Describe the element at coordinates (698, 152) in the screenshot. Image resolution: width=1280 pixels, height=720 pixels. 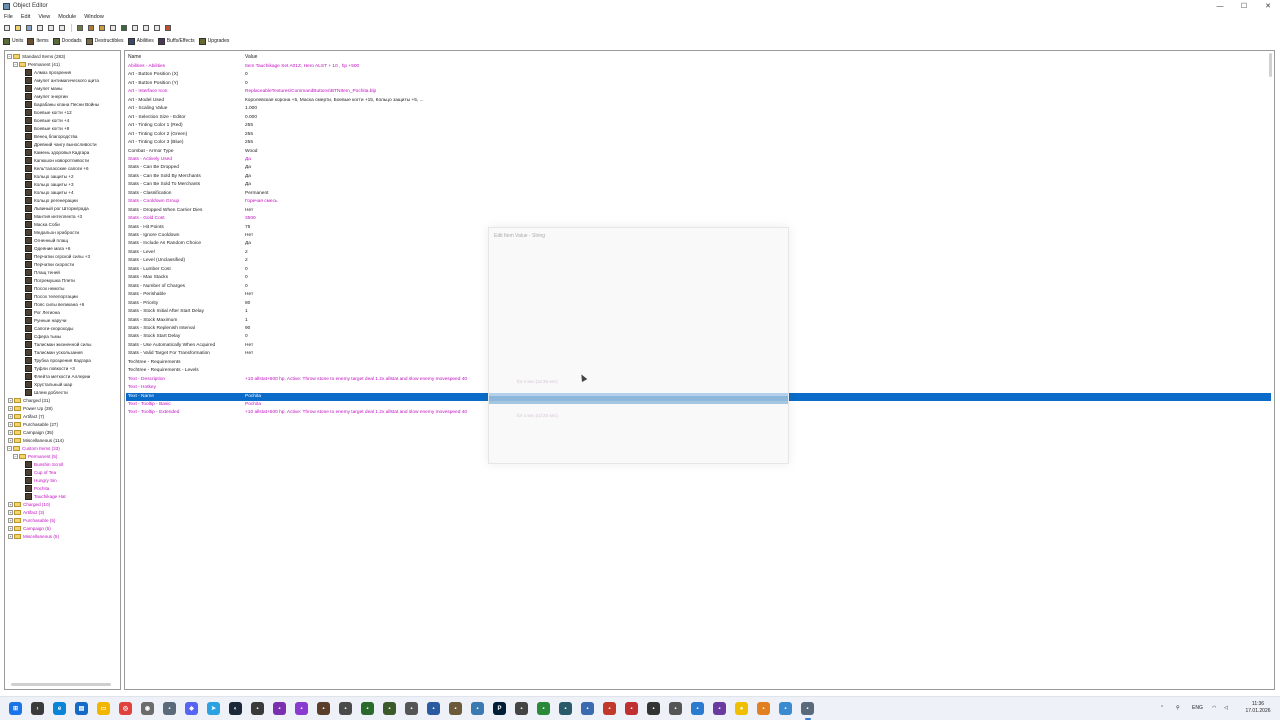
I see `property-row: Combat - Armor Type Wood` at that location.